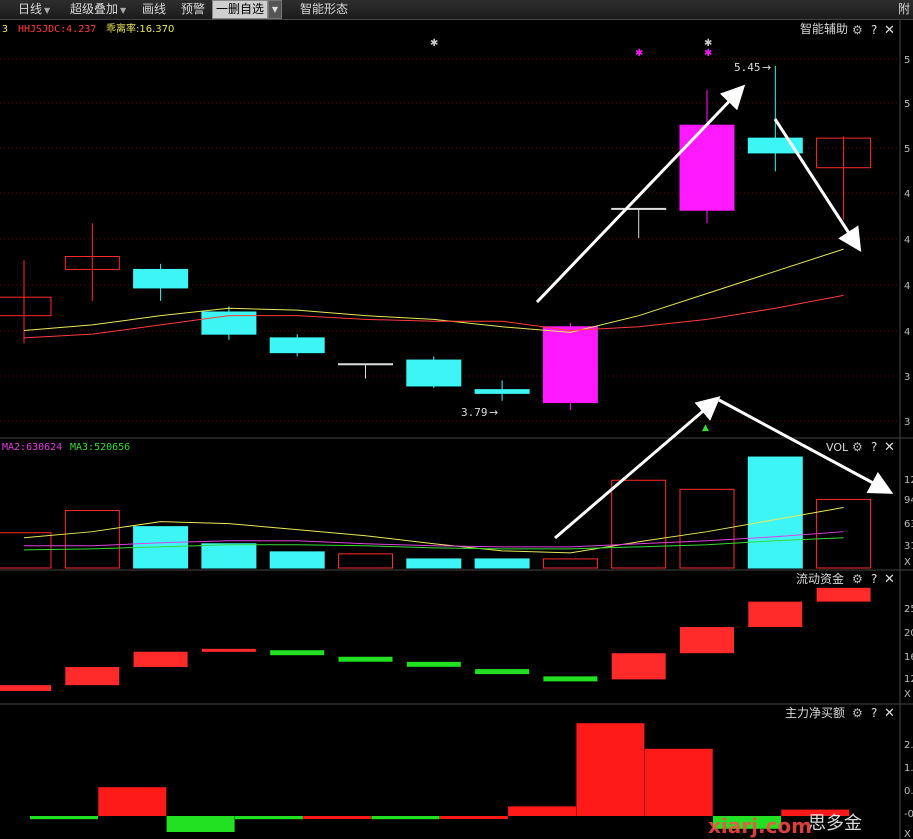 This screenshot has width=913, height=839. What do you see at coordinates (275, 9) in the screenshot?
I see `chevron-down-icon: ▼` at bounding box center [275, 9].